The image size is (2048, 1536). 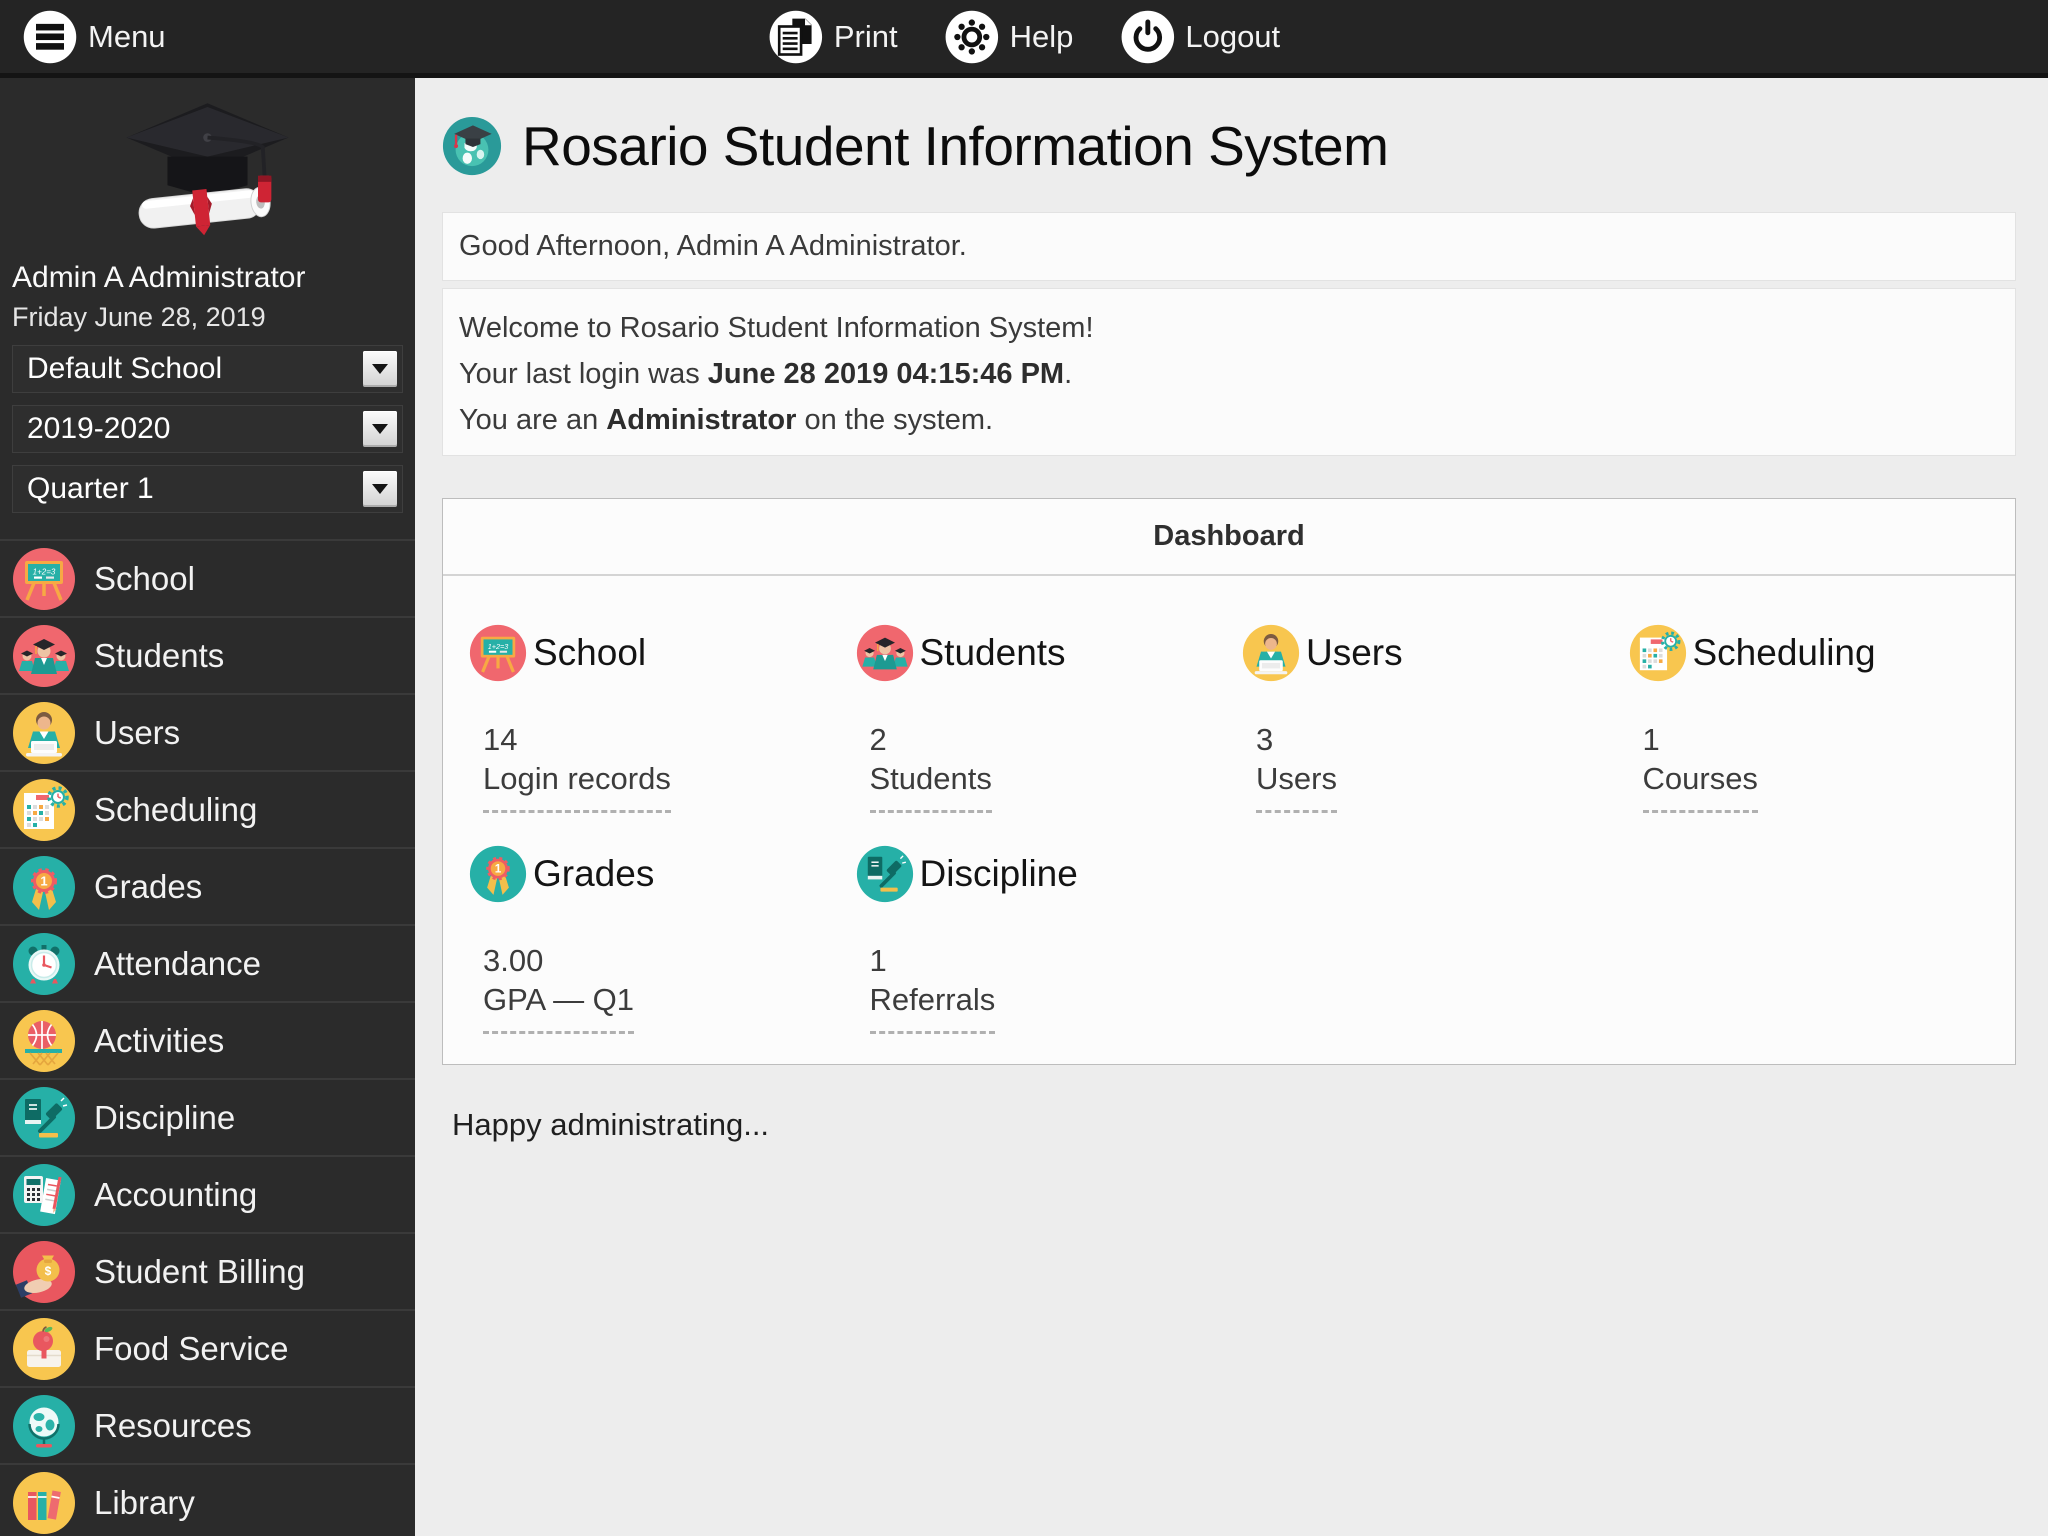 I want to click on sidebar-item-label: Accounting, so click(x=176, y=1194).